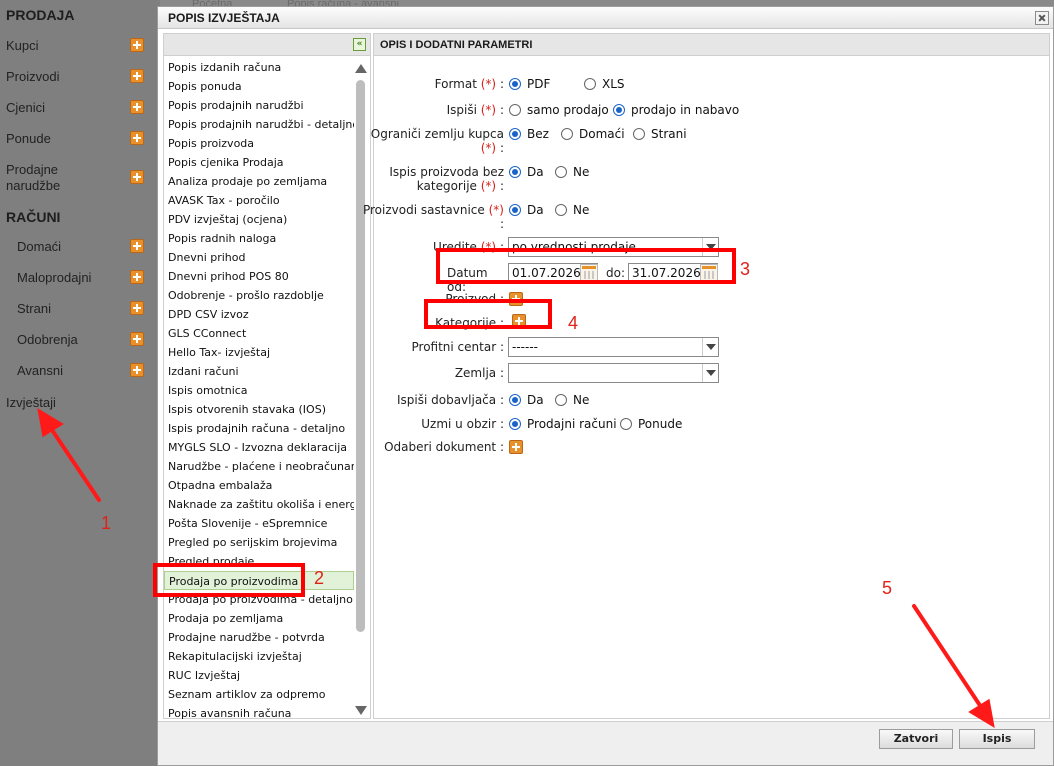 The height and width of the screenshot is (766, 1054). Describe the element at coordinates (433, 217) in the screenshot. I see `sastavnice-label: Proizvodi sastavnice (*):` at that location.